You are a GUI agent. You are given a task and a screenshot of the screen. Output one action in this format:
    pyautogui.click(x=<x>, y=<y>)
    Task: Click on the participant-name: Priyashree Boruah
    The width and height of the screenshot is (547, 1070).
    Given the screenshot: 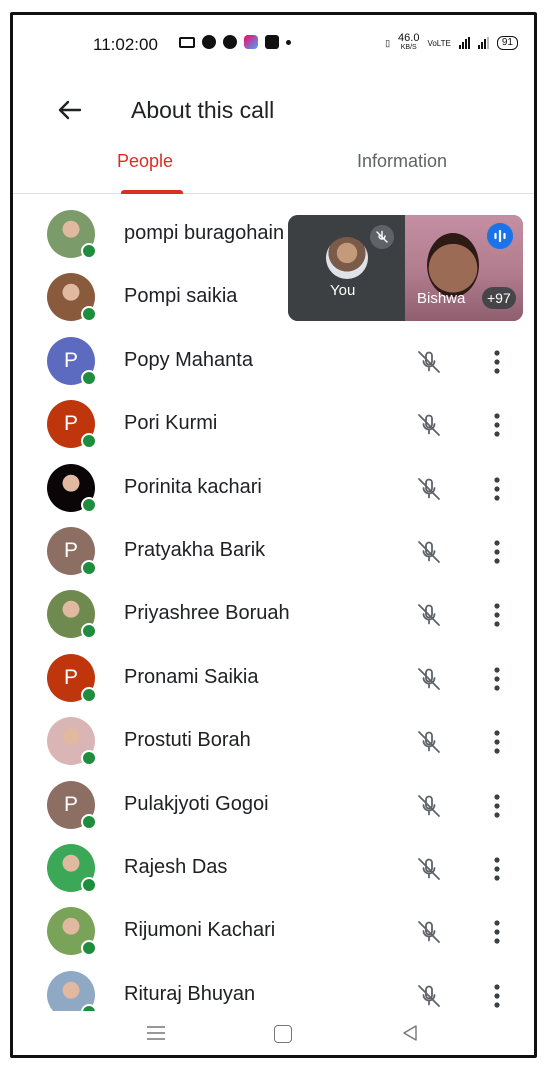 What is the action you would take?
    pyautogui.click(x=207, y=613)
    